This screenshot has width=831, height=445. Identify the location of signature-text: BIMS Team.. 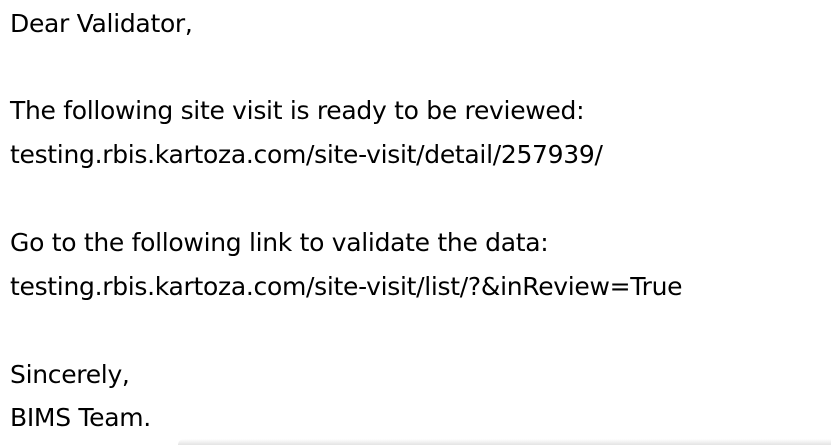
(80, 417).